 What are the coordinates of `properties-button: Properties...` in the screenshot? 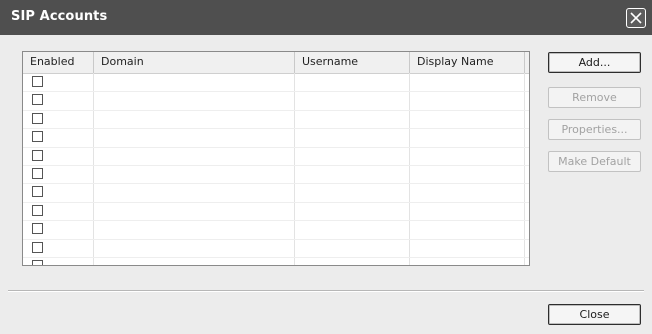 It's located at (594, 129).